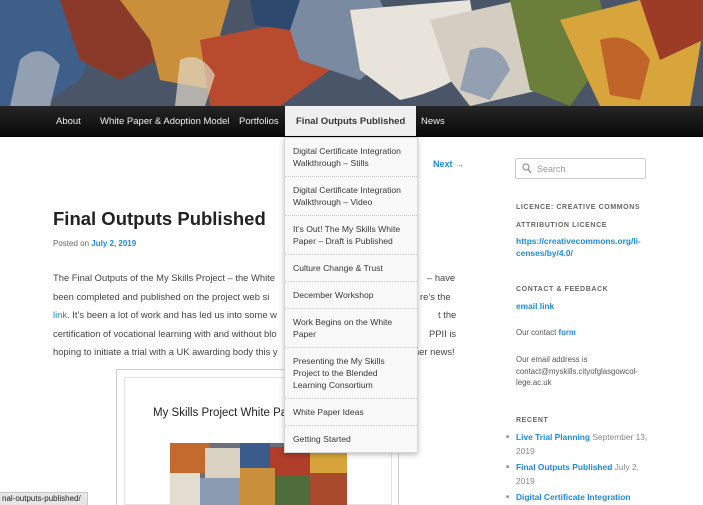 The height and width of the screenshot is (505, 703). Describe the element at coordinates (536, 332) in the screenshot. I see `our-contact-label: Our contact` at that location.